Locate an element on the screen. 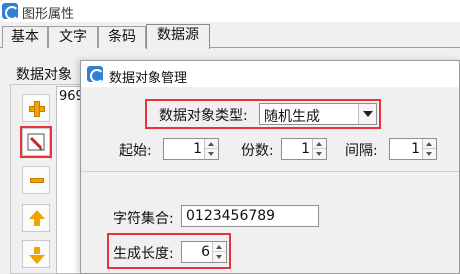 The height and width of the screenshot is (274, 460). start-label: 起始: is located at coordinates (135, 151).